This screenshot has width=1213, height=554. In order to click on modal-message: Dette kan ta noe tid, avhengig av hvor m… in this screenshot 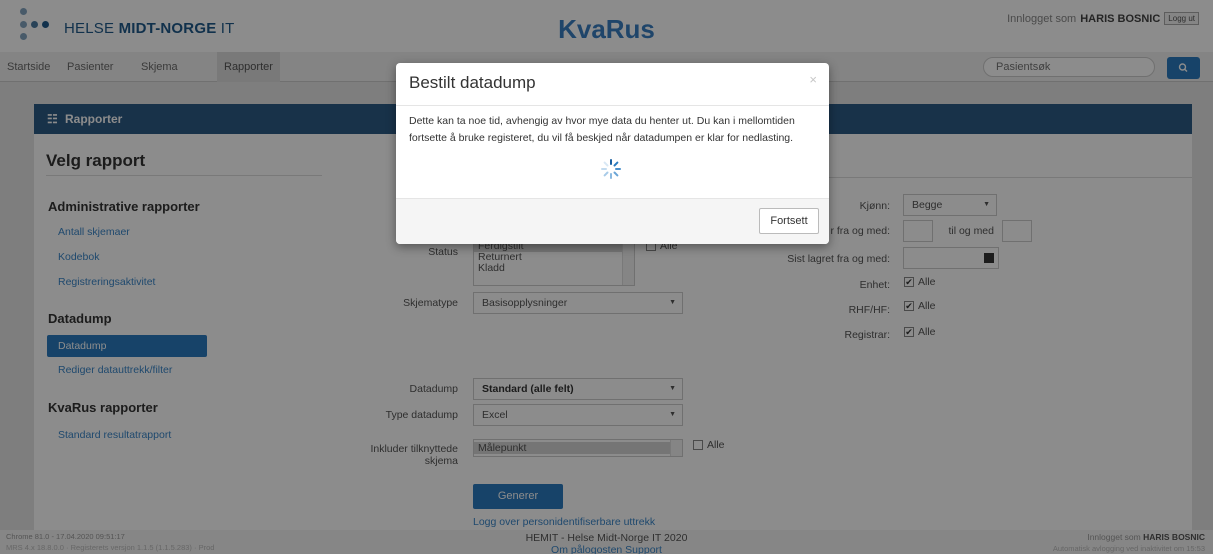, I will do `click(602, 129)`.